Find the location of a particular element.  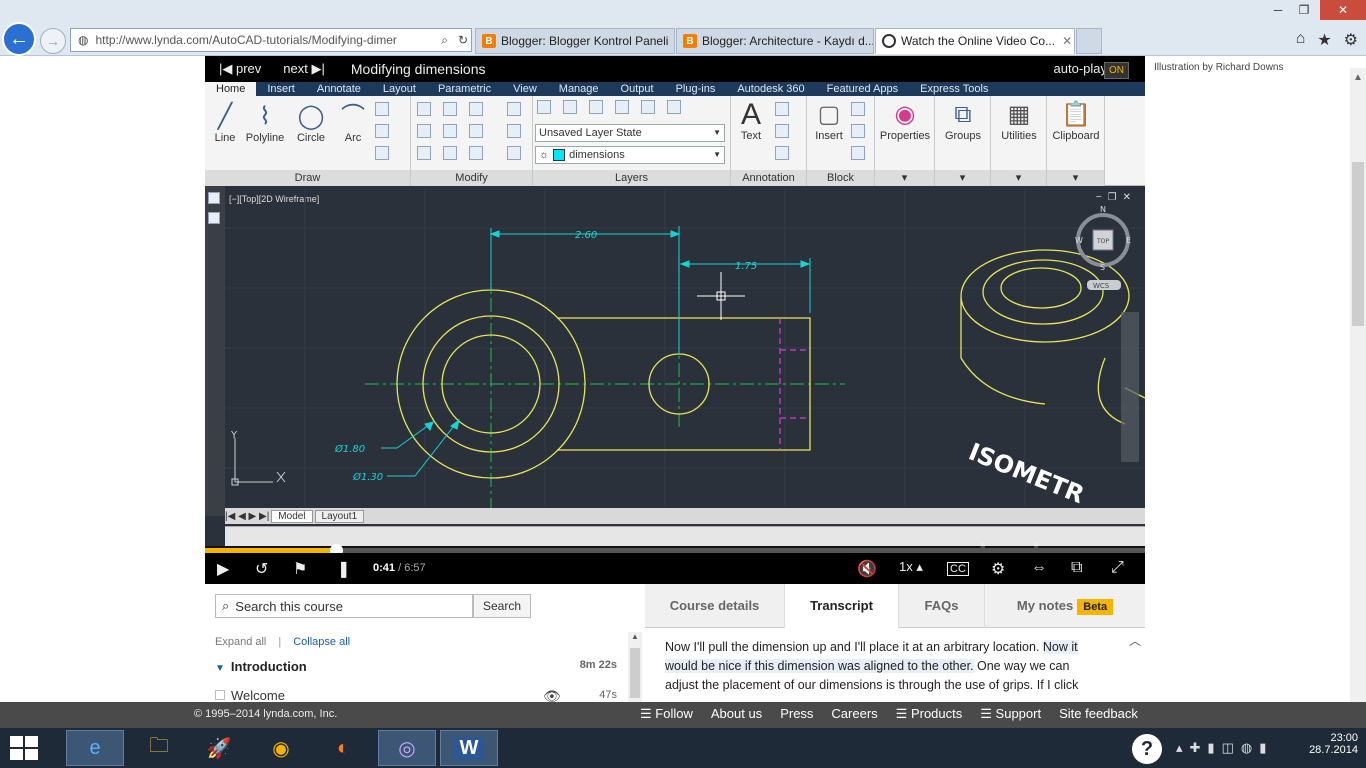

ribbon-tab-autodesk-360: Autodesk 360 is located at coordinates (770, 89).